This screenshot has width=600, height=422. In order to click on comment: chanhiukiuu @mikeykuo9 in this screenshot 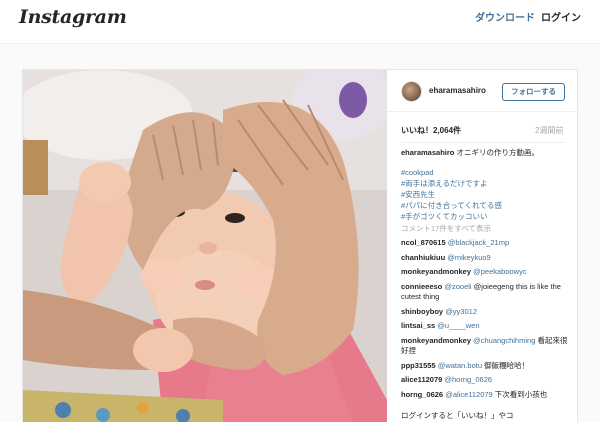, I will do `click(487, 258)`.